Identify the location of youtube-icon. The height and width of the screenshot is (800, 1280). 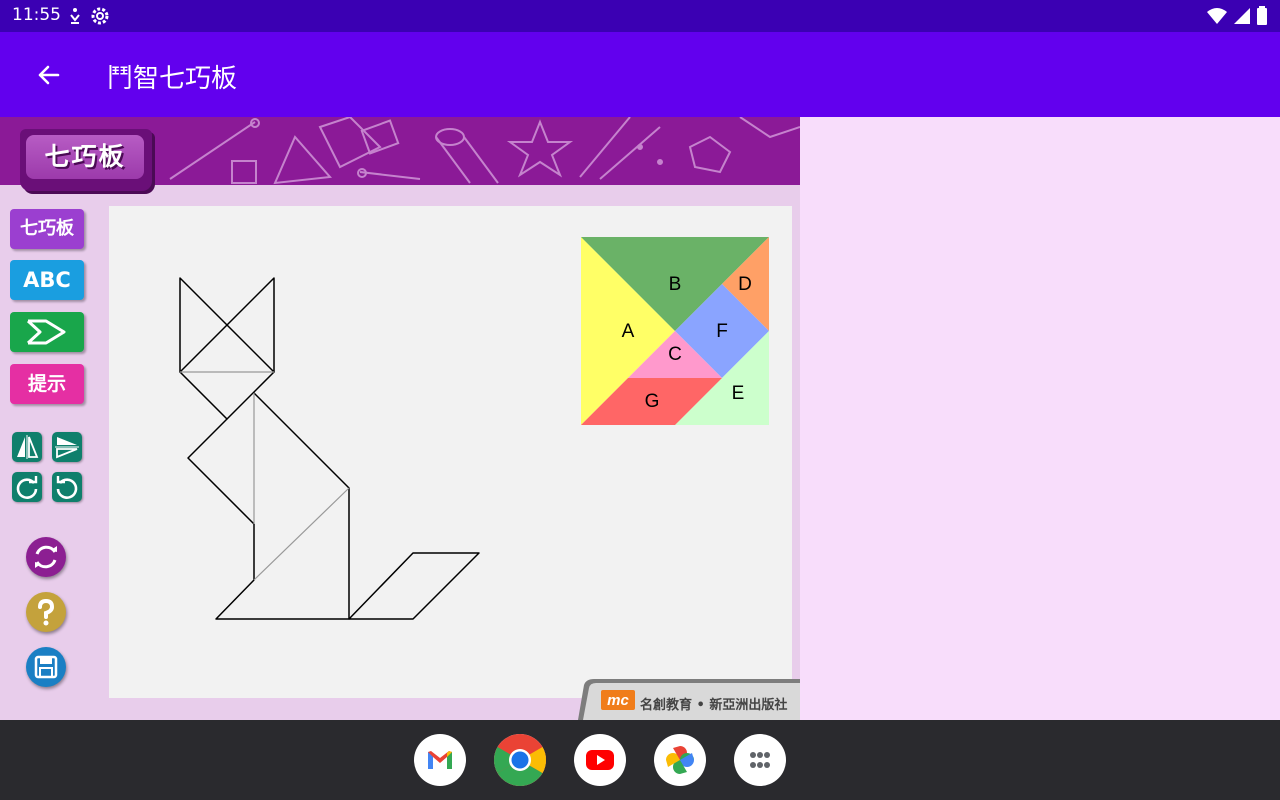
(600, 760).